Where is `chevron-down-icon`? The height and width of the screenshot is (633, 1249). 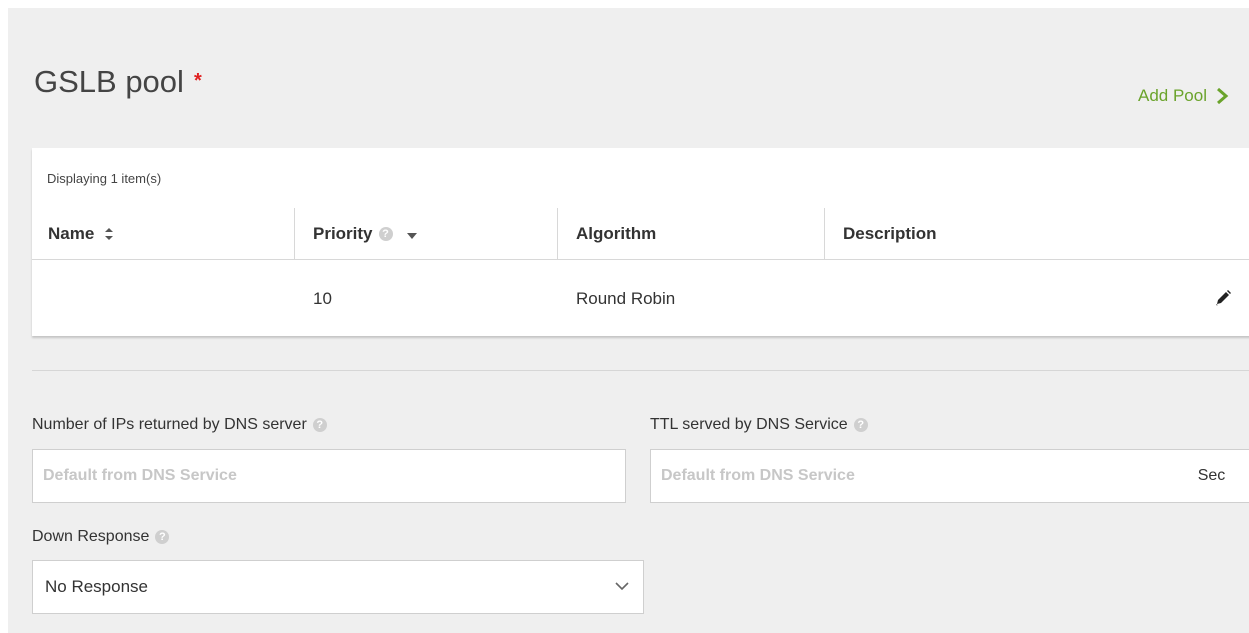
chevron-down-icon is located at coordinates (622, 586).